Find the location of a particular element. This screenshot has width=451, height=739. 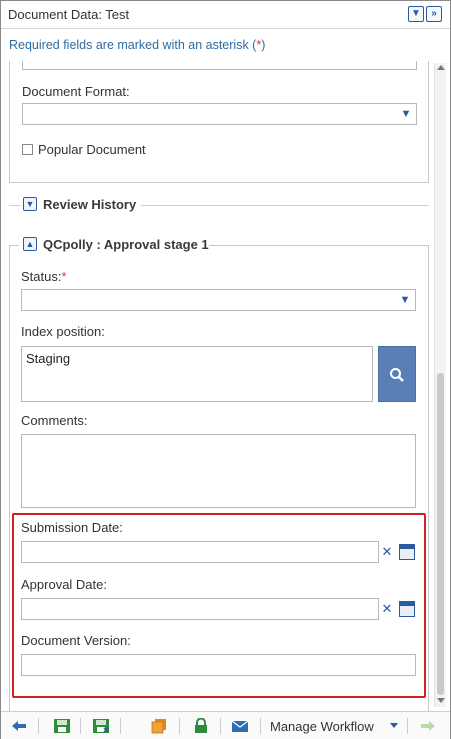

panel-title: Document Data: Test is located at coordinates (69, 14).